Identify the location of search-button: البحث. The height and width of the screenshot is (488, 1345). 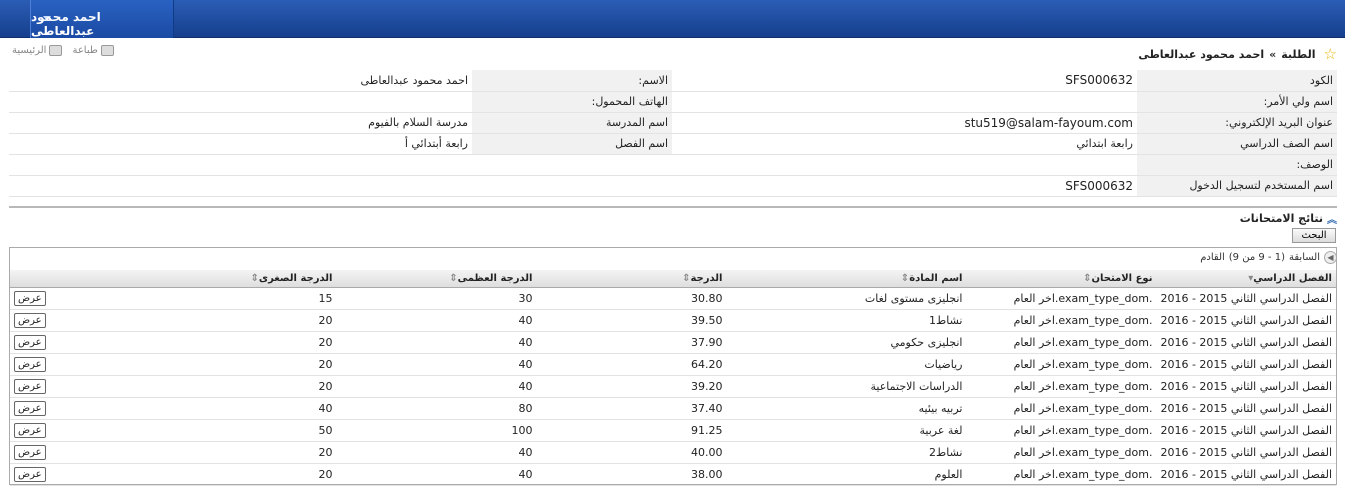
(1314, 235).